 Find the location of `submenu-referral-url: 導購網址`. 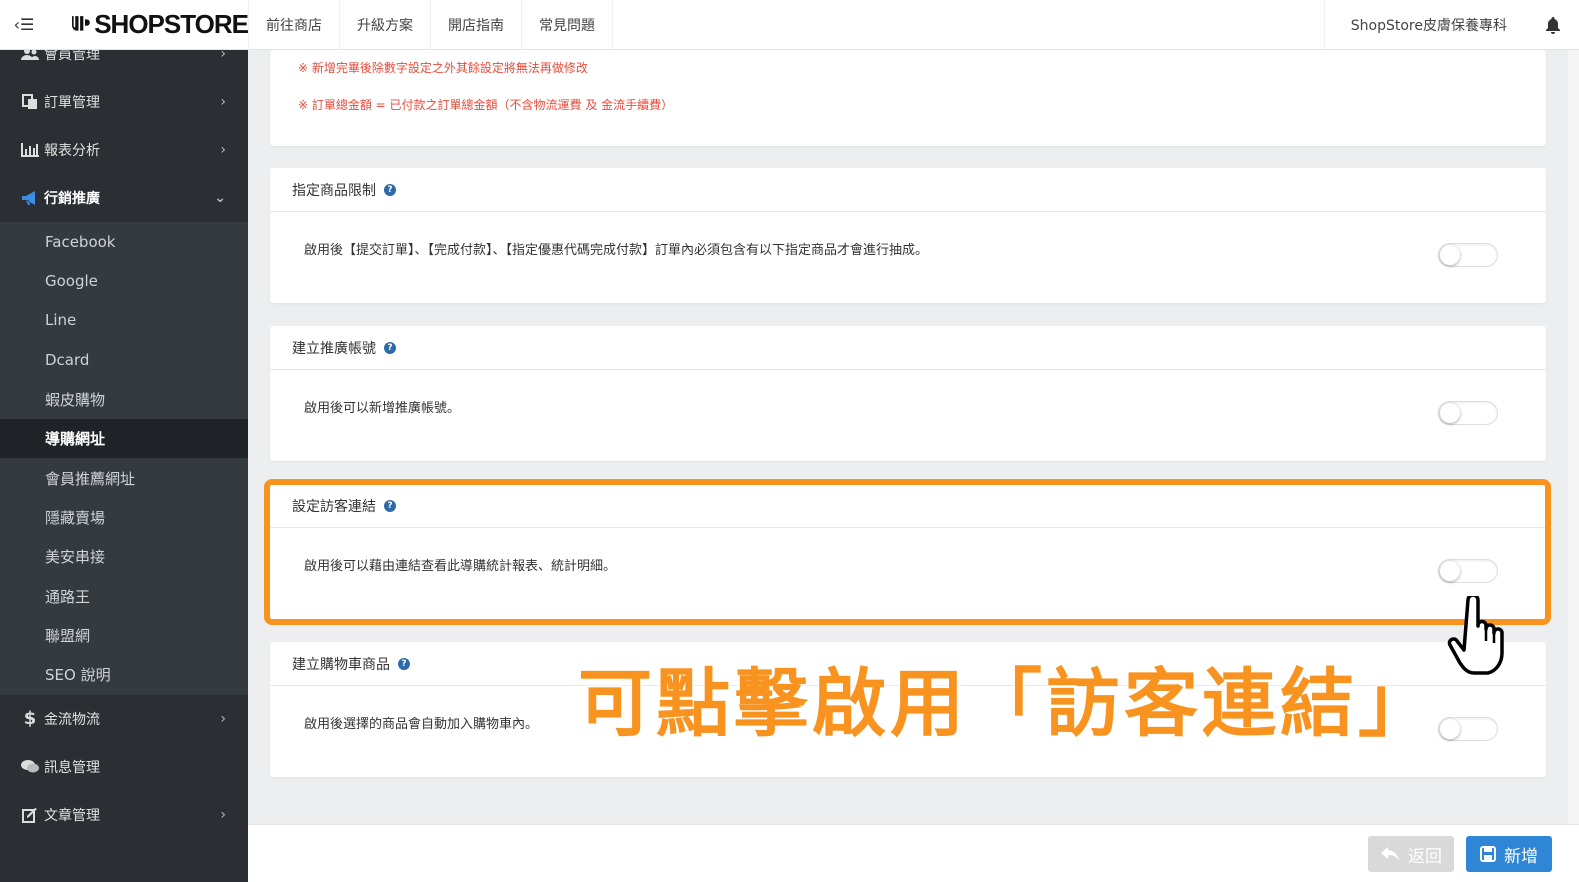

submenu-referral-url: 導購網址 is located at coordinates (124, 438).